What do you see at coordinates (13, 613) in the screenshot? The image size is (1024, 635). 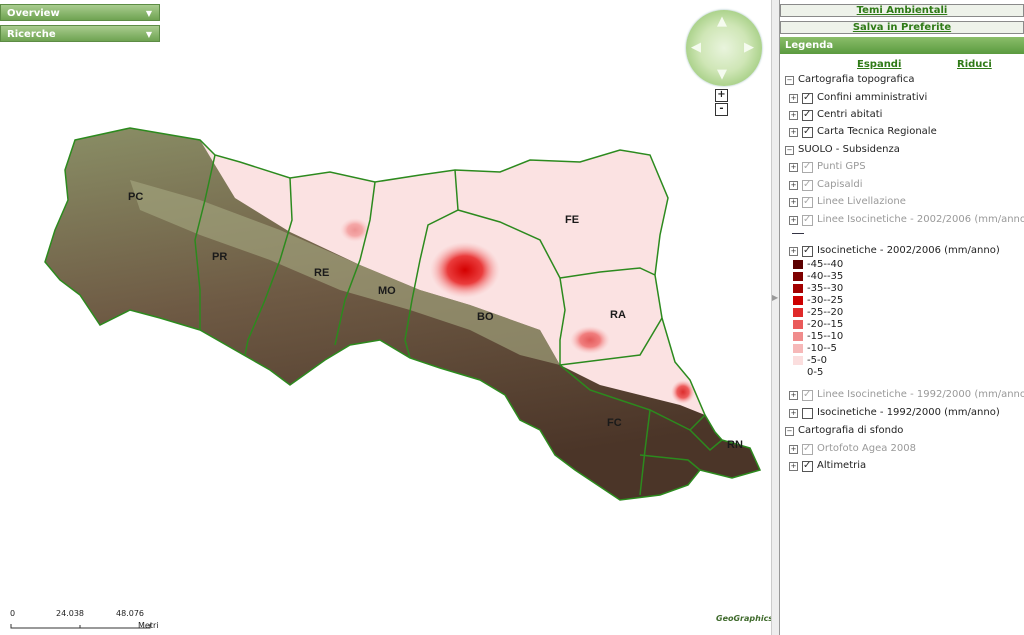 I see `scale-label-0: 0` at bounding box center [13, 613].